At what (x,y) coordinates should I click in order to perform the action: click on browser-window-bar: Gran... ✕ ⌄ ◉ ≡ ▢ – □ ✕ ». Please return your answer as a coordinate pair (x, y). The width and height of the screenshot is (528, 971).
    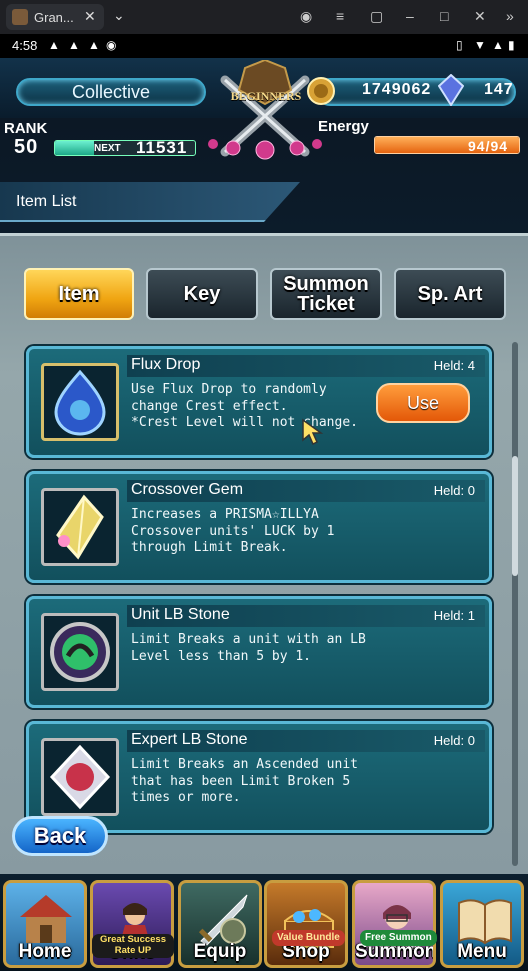
    Looking at the image, I should click on (264, 17).